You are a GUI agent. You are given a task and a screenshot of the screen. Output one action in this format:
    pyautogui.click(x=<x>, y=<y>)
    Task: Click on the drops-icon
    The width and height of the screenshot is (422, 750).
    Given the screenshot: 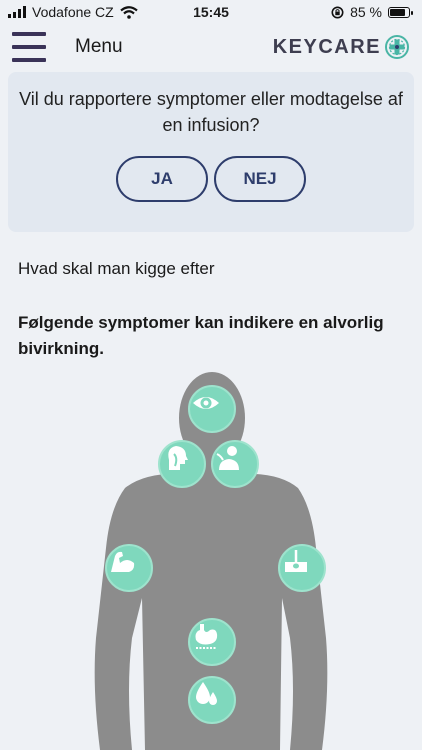 What is the action you would take?
    pyautogui.click(x=206, y=693)
    